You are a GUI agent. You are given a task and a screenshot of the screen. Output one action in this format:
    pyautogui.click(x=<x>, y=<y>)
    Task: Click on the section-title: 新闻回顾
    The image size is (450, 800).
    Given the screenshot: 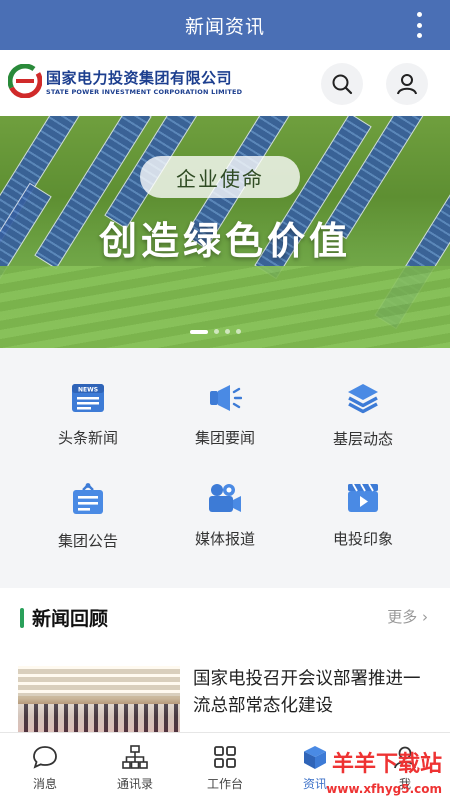 What is the action you would take?
    pyautogui.click(x=70, y=619)
    